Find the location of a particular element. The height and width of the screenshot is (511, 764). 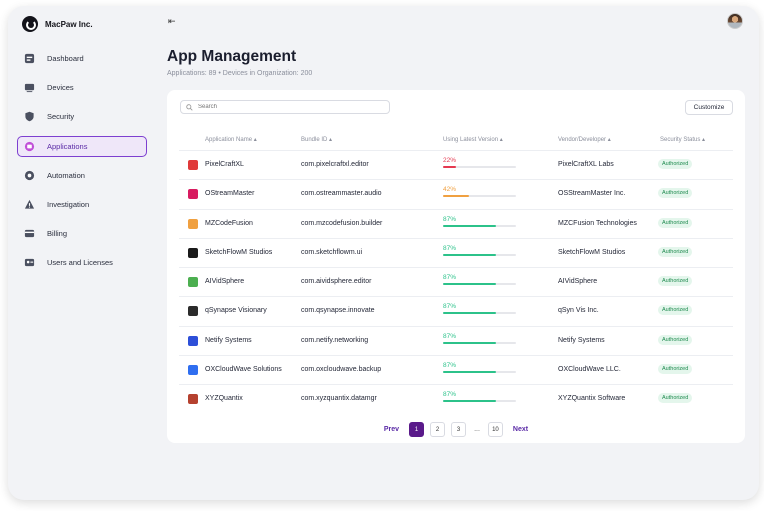

sidebar-item-label: Users and Licenses is located at coordinates (80, 263).